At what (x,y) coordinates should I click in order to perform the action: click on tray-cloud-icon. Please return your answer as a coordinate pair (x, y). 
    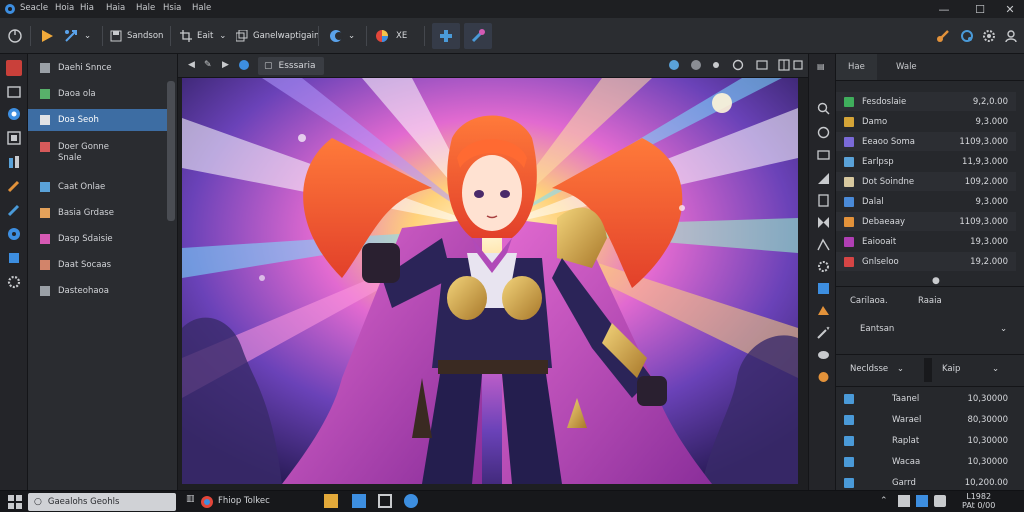
    Looking at the image, I should click on (922, 501).